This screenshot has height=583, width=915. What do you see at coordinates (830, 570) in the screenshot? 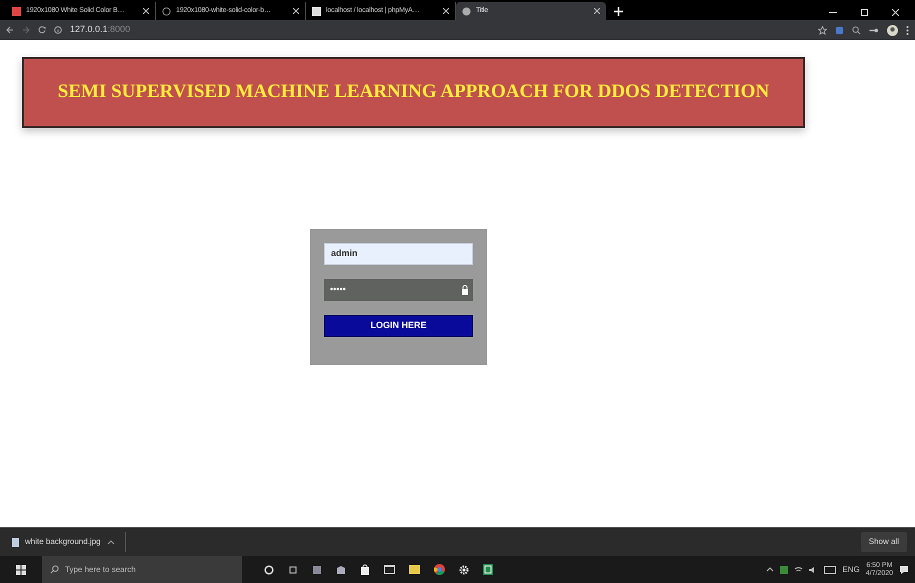
I see `keyboard-icon` at bounding box center [830, 570].